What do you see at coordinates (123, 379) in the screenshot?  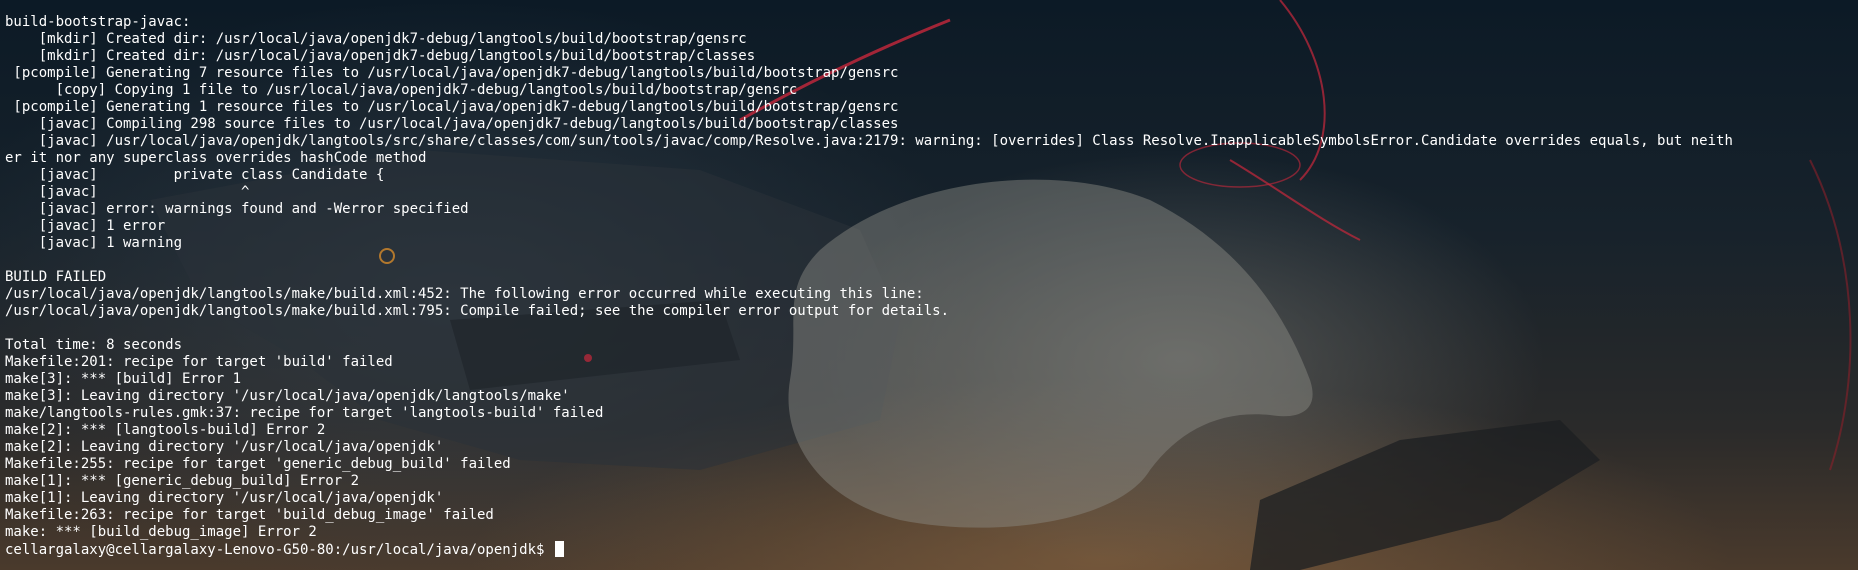 I see `terminal-line: make[3]: *** [build] Error 1` at bounding box center [123, 379].